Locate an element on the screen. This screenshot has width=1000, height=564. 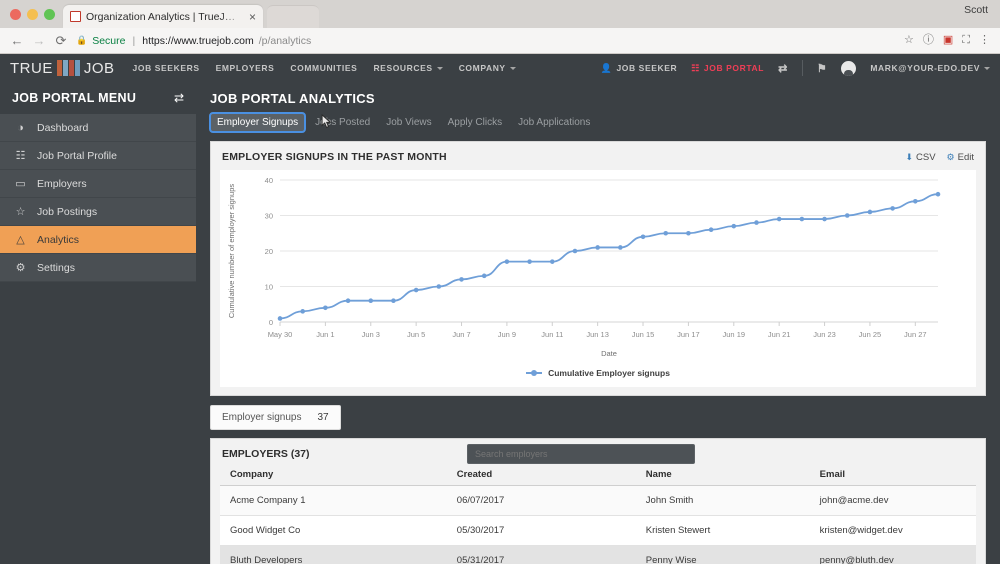
legend-marker-icon is located at coordinates (534, 373).